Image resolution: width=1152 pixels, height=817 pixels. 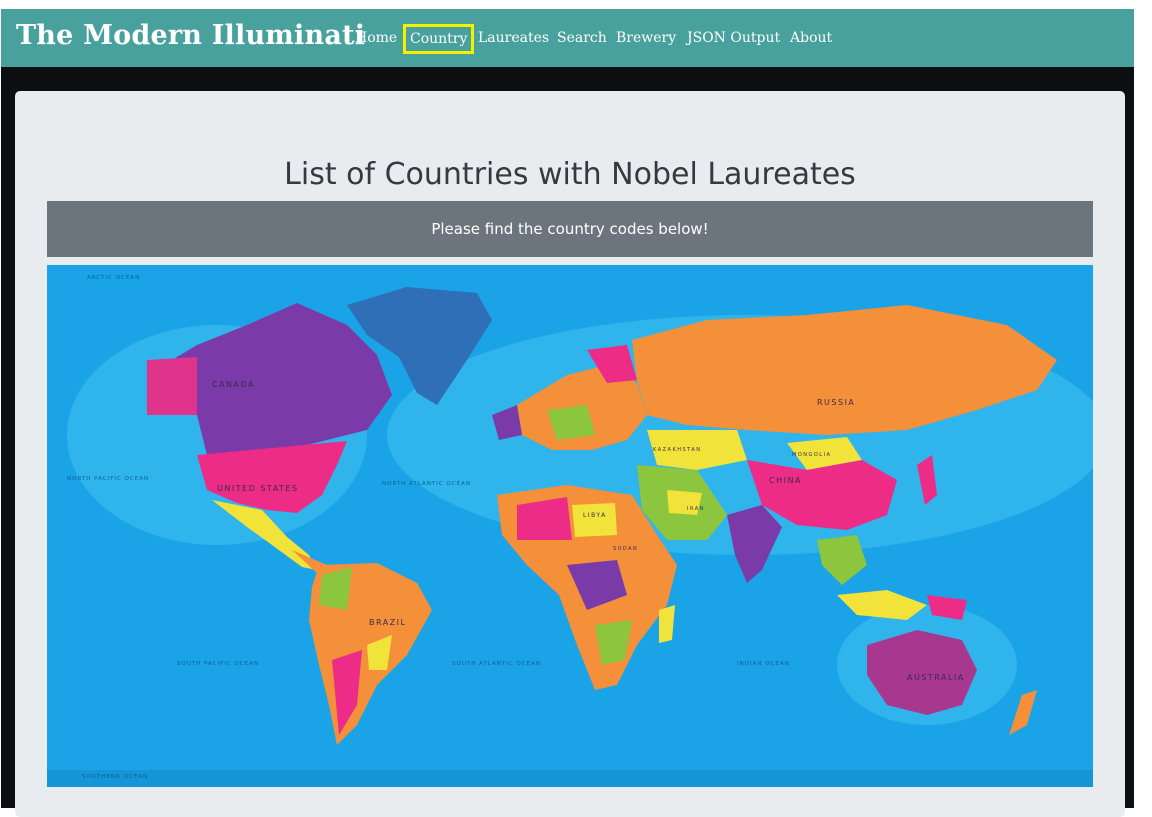 I want to click on map-label-mongolia: MONGOLIA, so click(x=811, y=455).